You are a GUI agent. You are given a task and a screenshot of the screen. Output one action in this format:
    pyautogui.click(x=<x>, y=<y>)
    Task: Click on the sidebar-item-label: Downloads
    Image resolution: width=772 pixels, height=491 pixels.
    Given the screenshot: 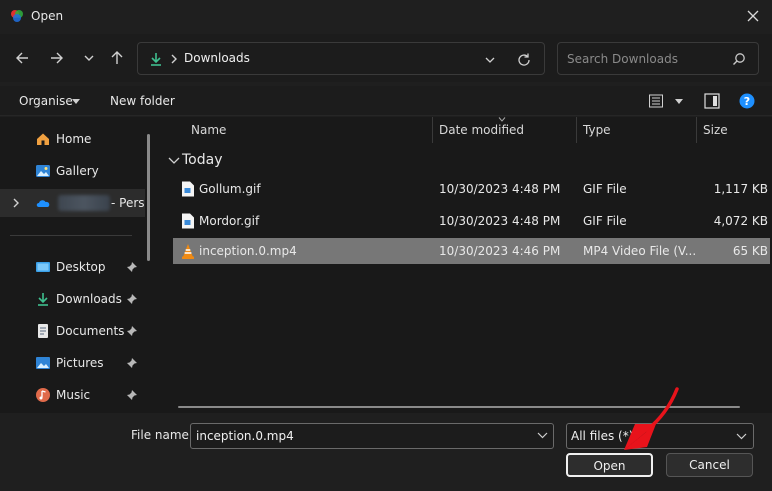 What is the action you would take?
    pyautogui.click(x=89, y=299)
    